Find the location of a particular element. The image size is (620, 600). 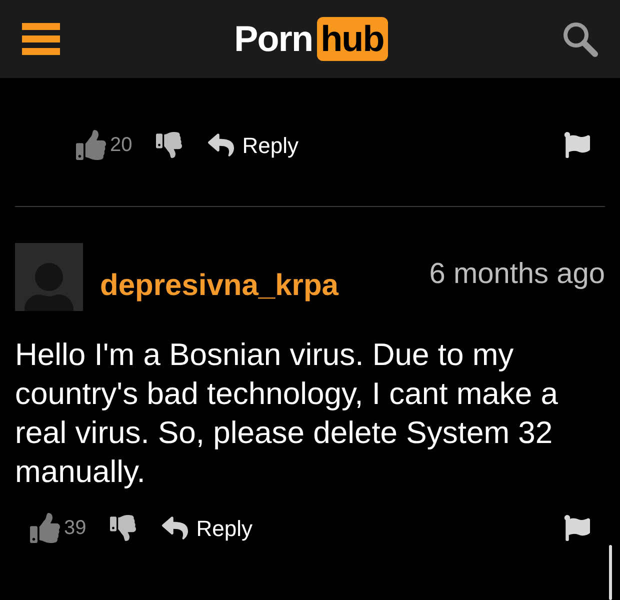

menu-icon is located at coordinates (41, 39).